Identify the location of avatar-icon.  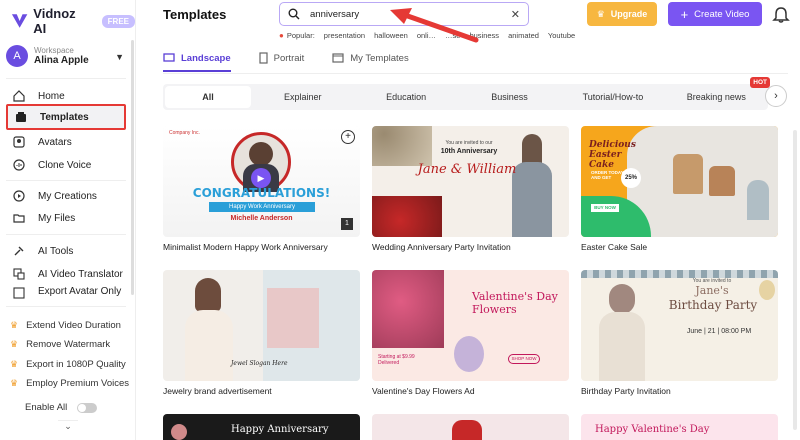
(19, 142).